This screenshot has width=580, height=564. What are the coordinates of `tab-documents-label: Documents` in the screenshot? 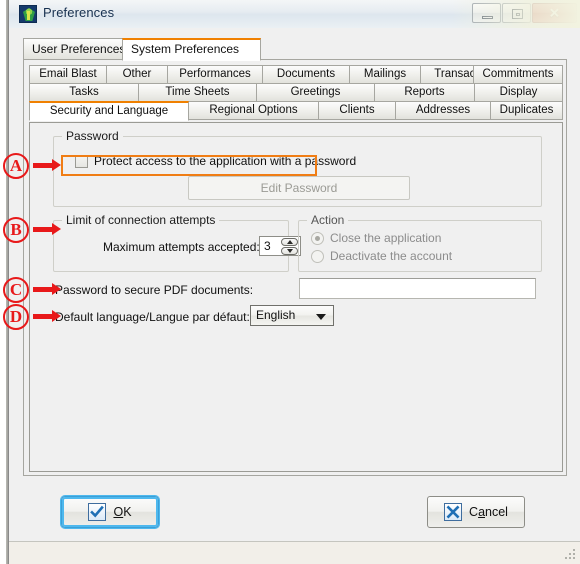 It's located at (306, 74).